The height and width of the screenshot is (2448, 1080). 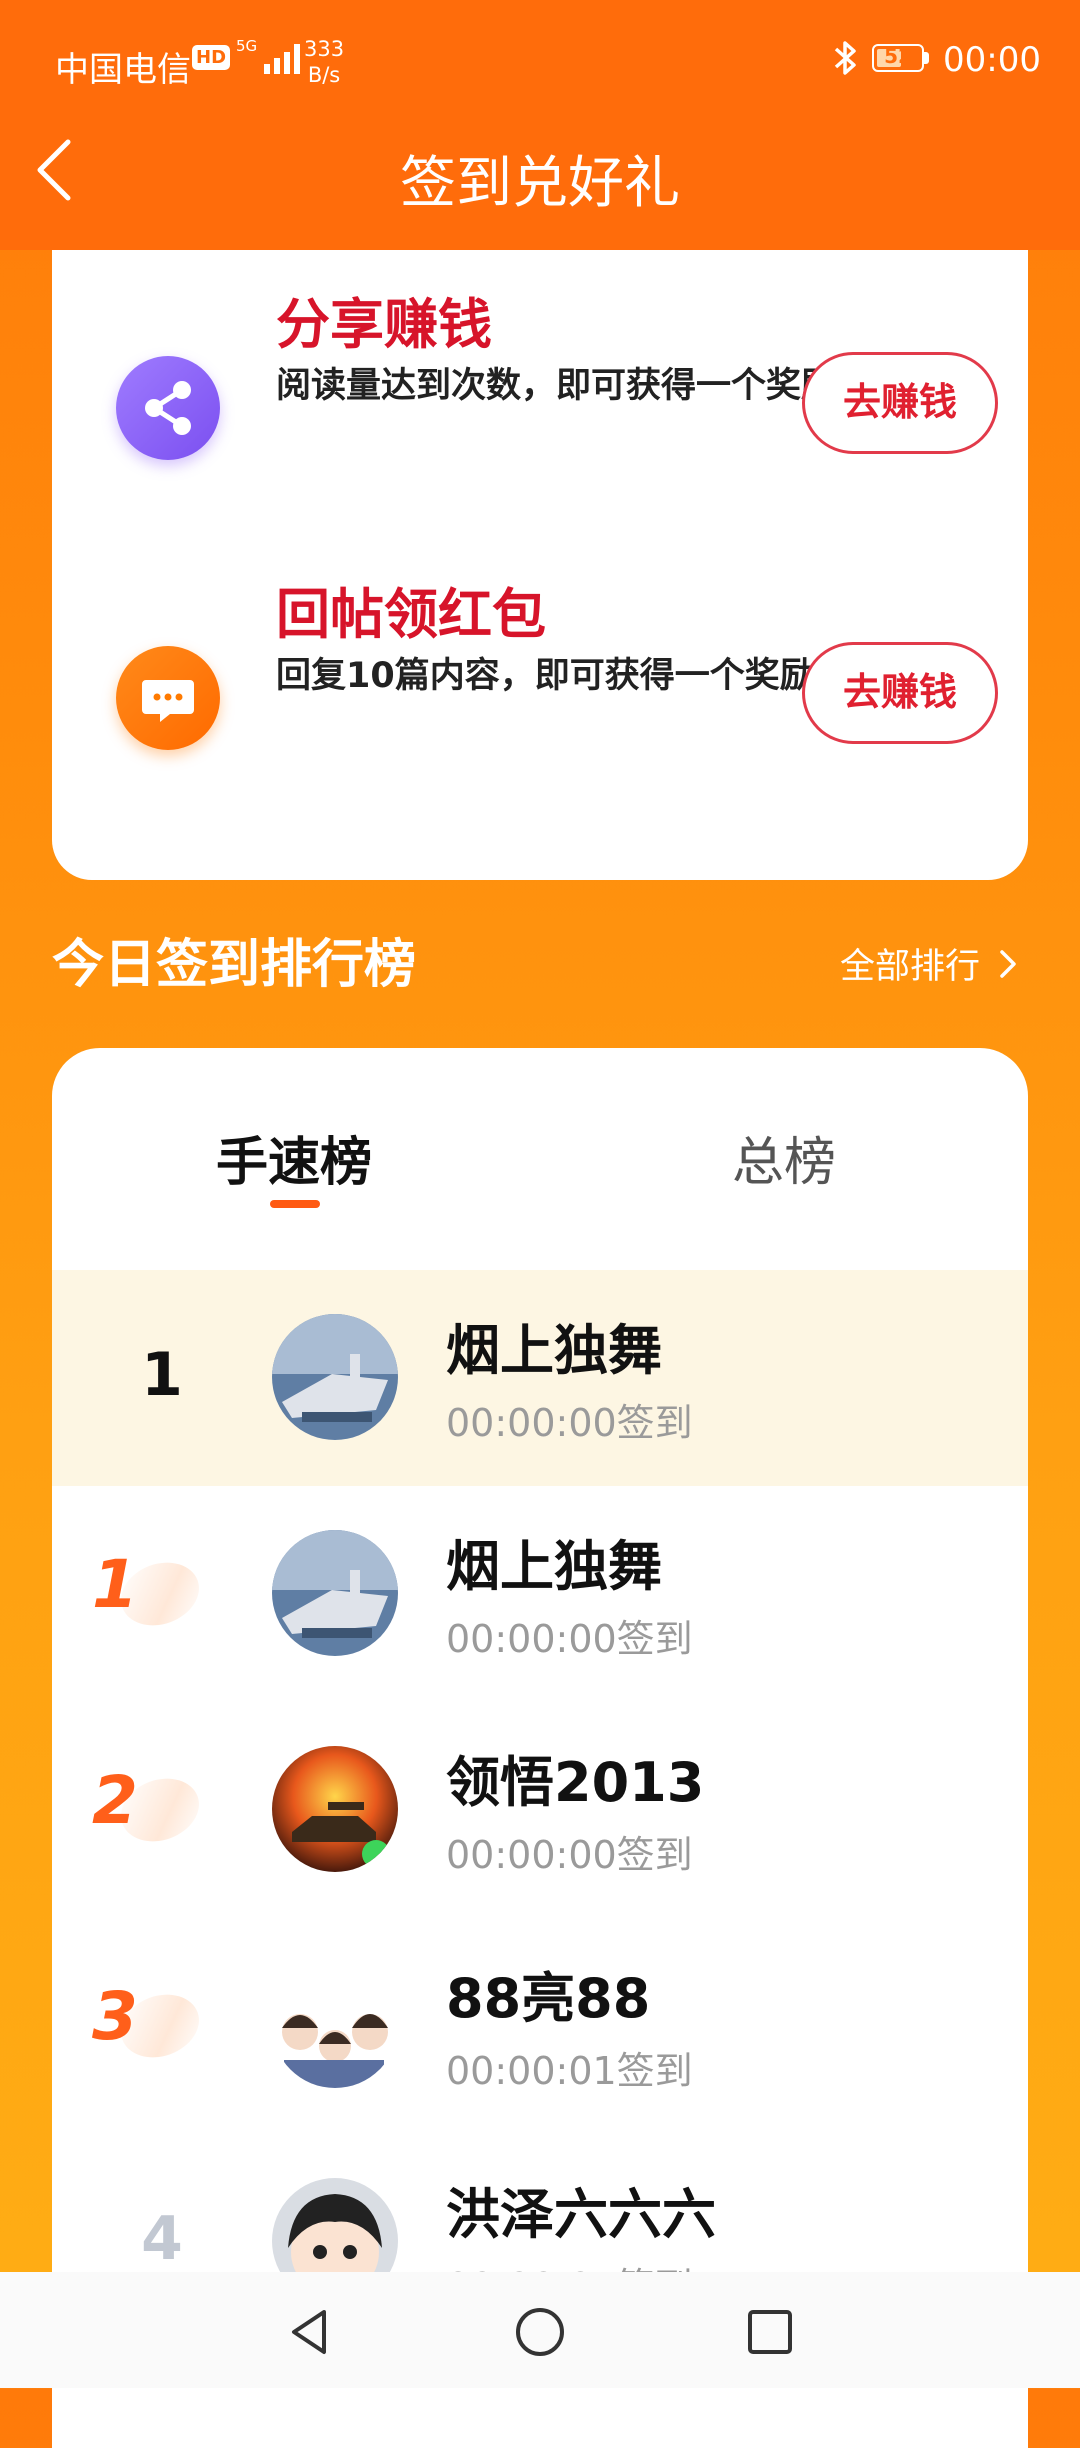 What do you see at coordinates (545, 676) in the screenshot?
I see `task-description: 回复10篇内容，即可获得一个奖励` at bounding box center [545, 676].